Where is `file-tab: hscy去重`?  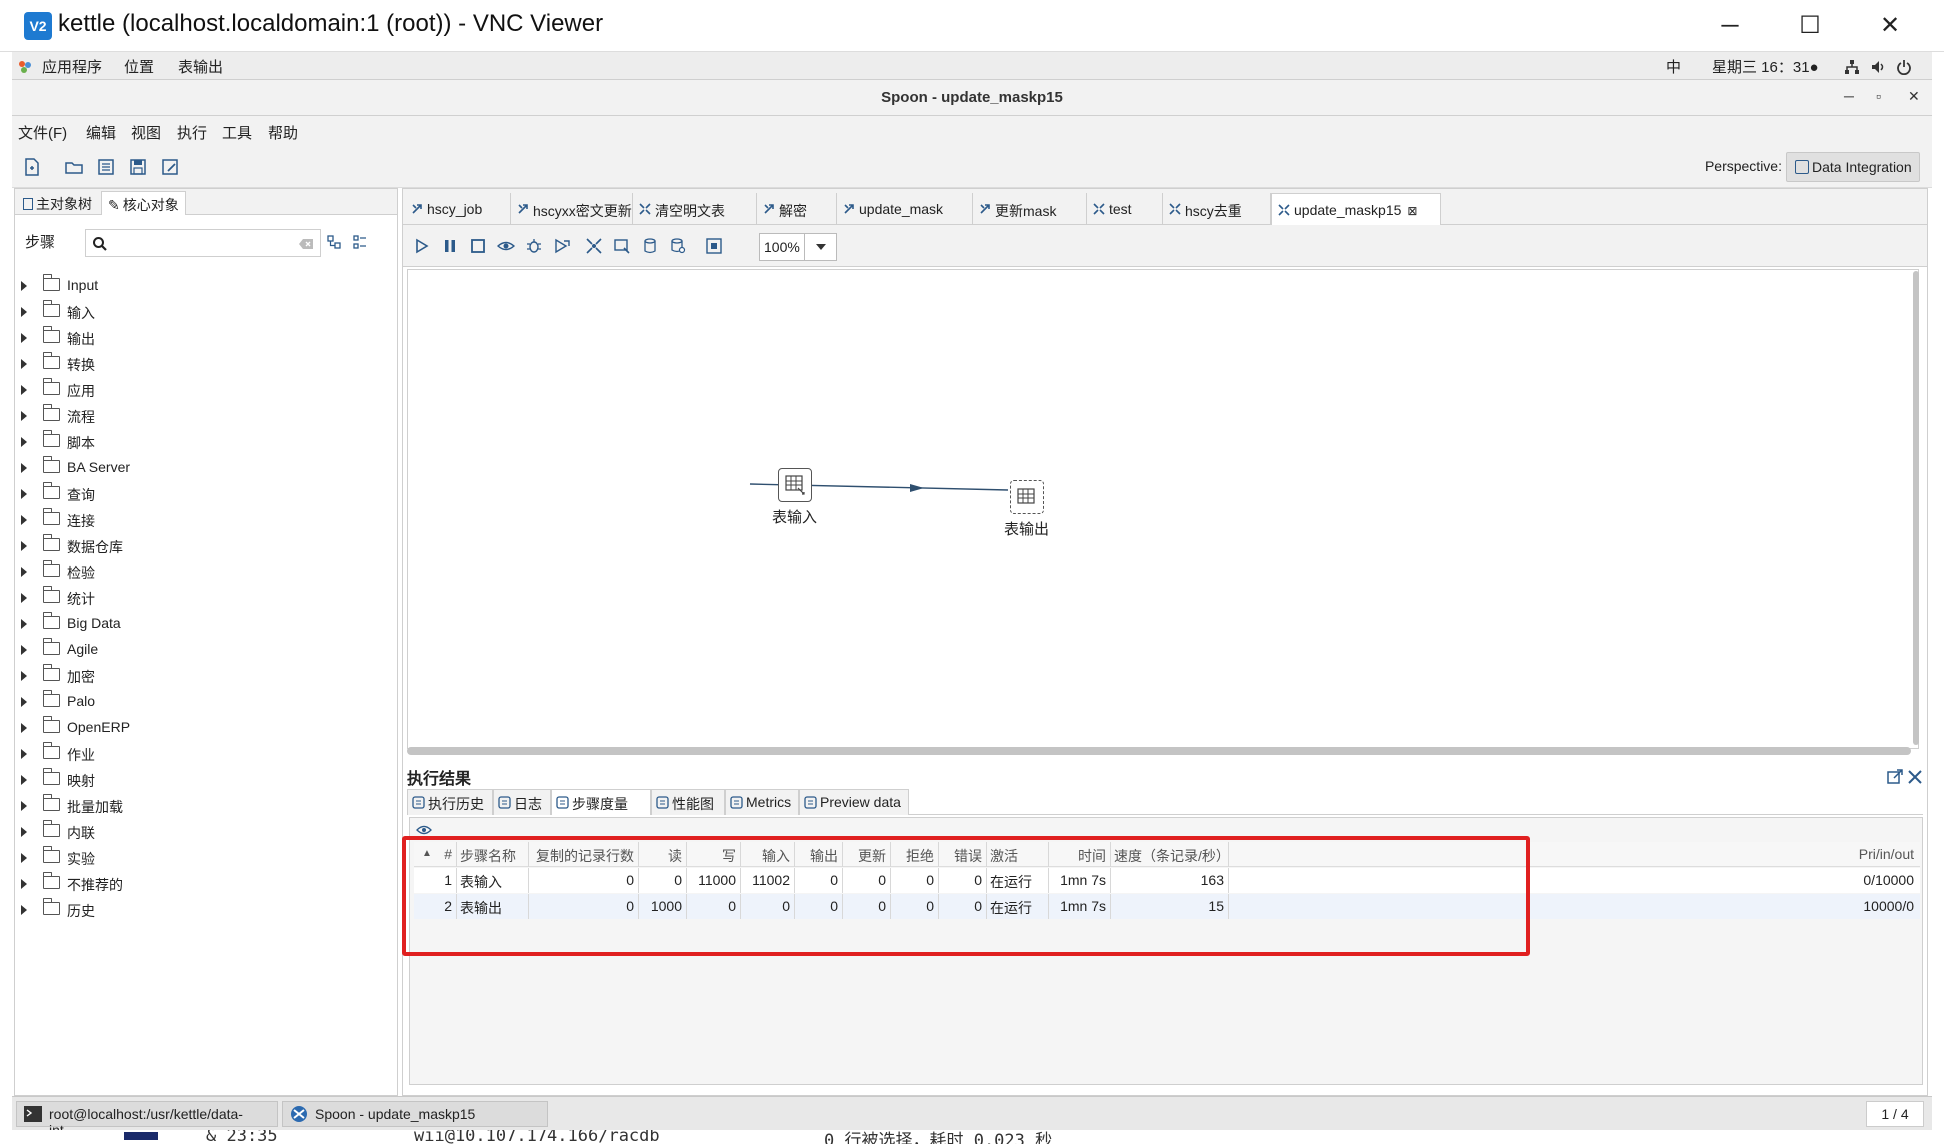 file-tab: hscy去重 is located at coordinates (1217, 209).